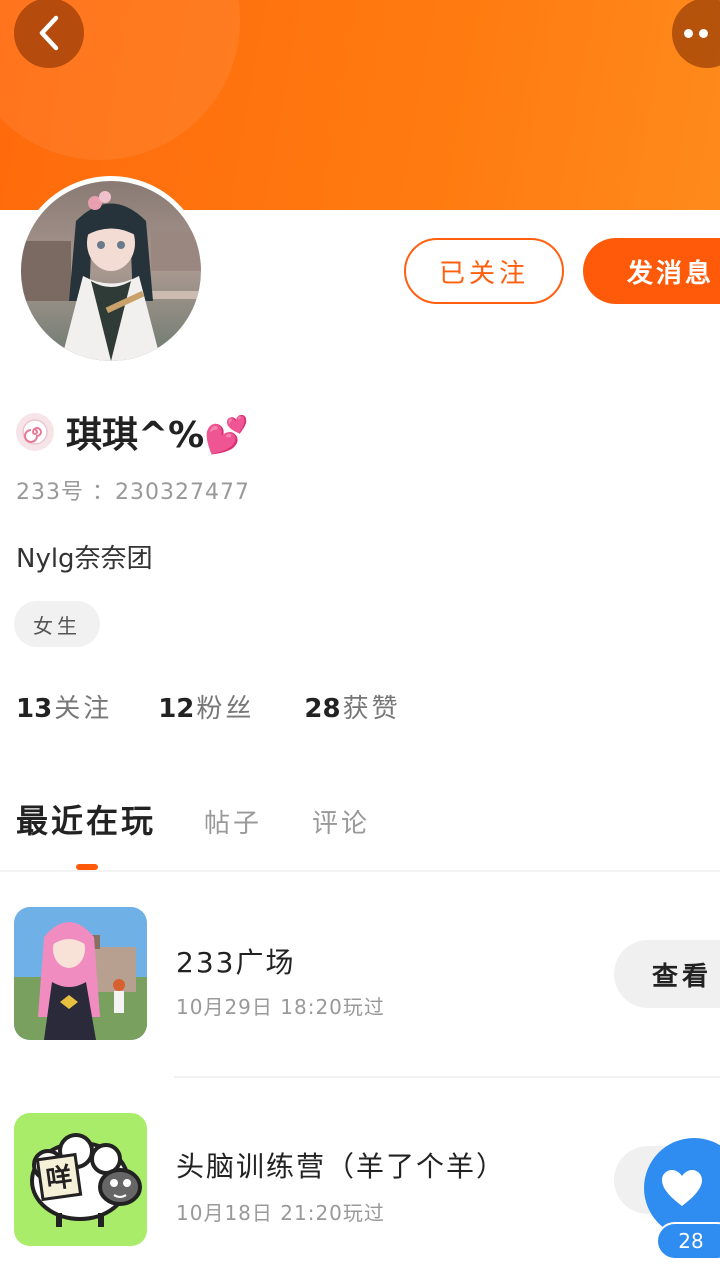  What do you see at coordinates (667, 974) in the screenshot?
I see `view-button: 查看` at bounding box center [667, 974].